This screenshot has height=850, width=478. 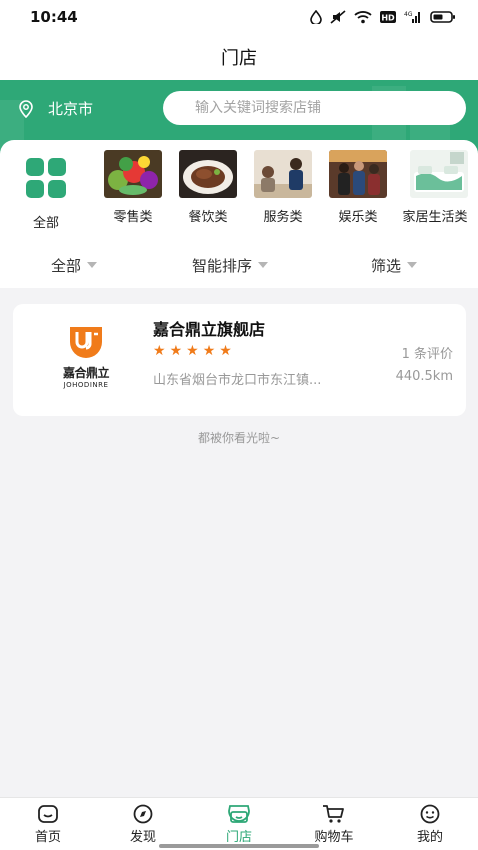 I want to click on bedroom-photo, so click(x=439, y=174).